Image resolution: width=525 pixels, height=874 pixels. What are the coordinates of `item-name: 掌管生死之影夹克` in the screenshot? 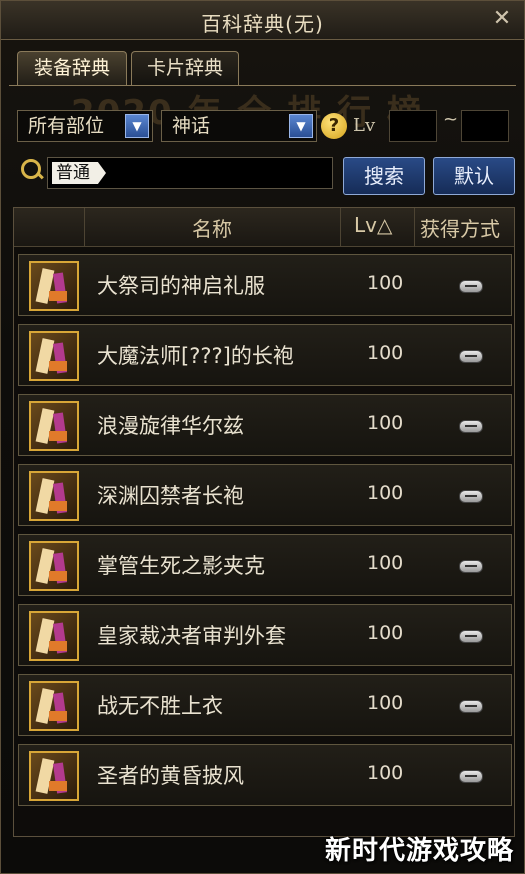 It's located at (181, 566).